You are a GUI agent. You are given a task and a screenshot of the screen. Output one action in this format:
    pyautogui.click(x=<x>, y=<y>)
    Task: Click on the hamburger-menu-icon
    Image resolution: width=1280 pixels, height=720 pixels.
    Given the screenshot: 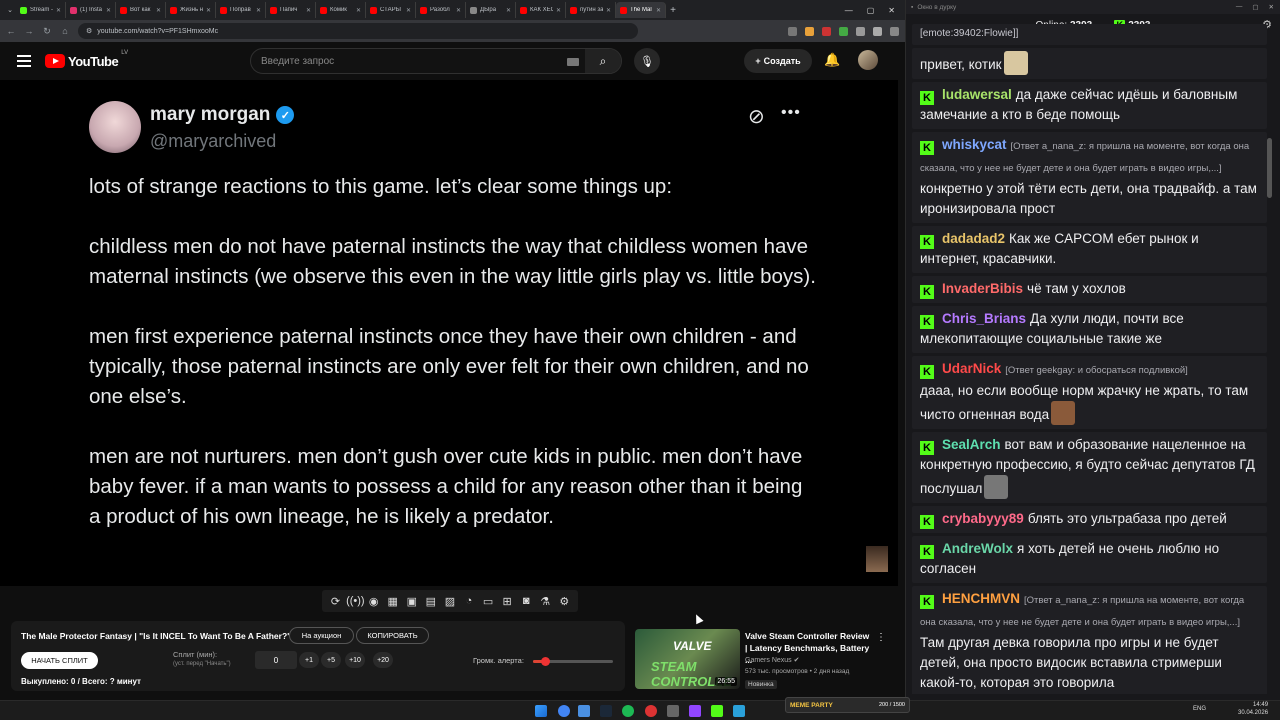 What is the action you would take?
    pyautogui.click(x=24, y=61)
    